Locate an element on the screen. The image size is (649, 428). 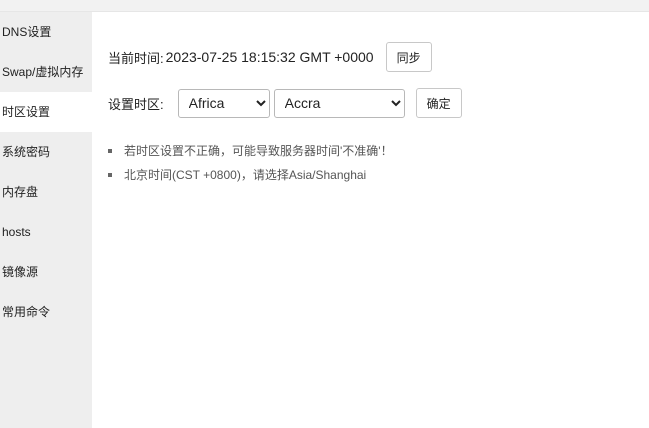
timezone-label: 设置时区: is located at coordinates (136, 104).